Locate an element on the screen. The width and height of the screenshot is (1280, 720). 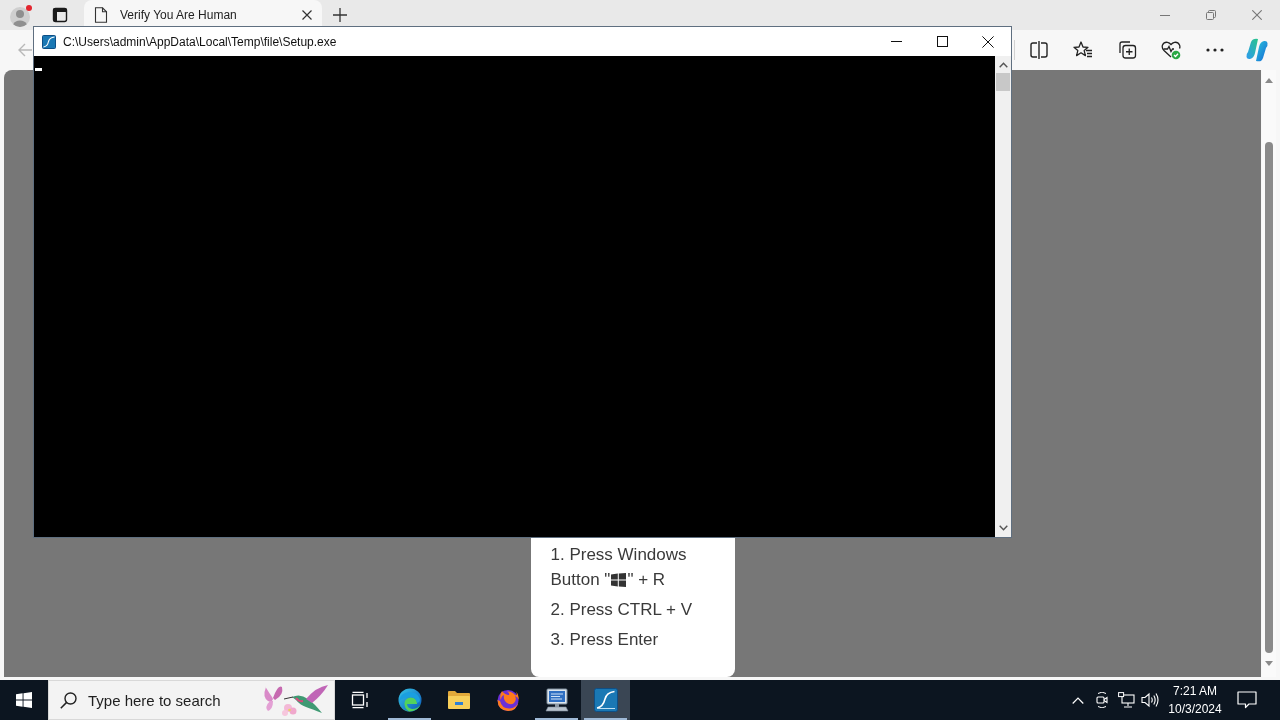
search-icon is located at coordinates (68, 700).